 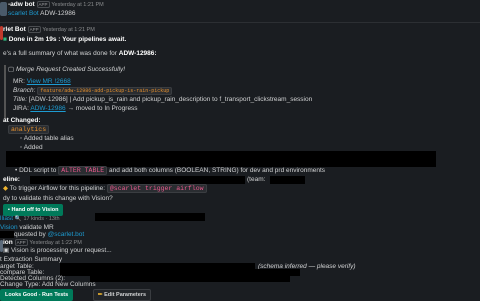 I want to click on ddl-code: ALTER TABLE, so click(x=83, y=170).